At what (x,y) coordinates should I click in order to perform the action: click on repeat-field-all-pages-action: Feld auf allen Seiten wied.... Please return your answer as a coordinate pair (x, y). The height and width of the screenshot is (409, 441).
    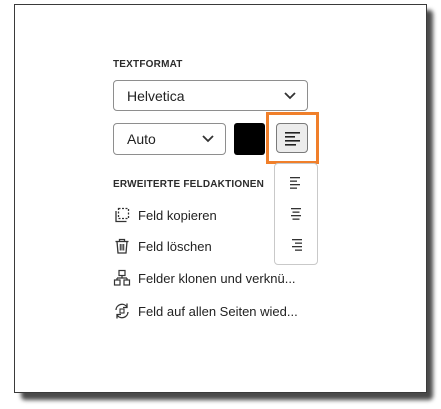
    Looking at the image, I should click on (205, 311).